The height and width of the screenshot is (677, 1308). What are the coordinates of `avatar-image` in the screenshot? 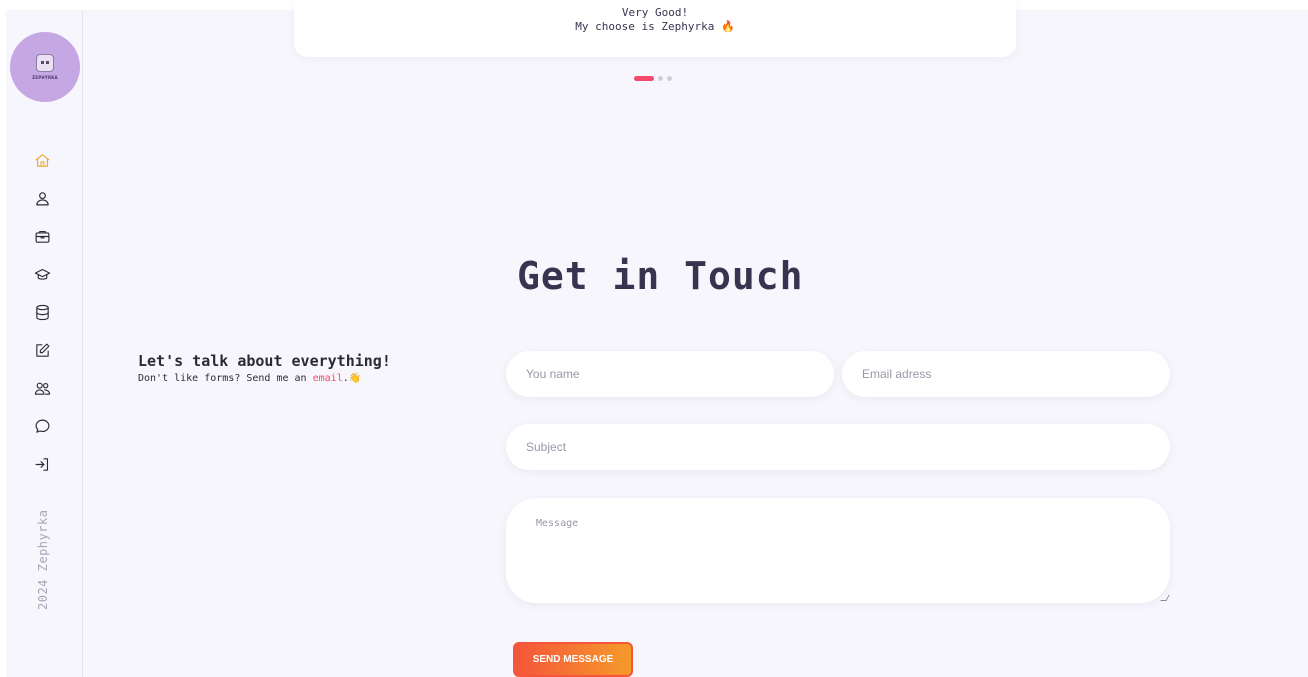 It's located at (45, 63).